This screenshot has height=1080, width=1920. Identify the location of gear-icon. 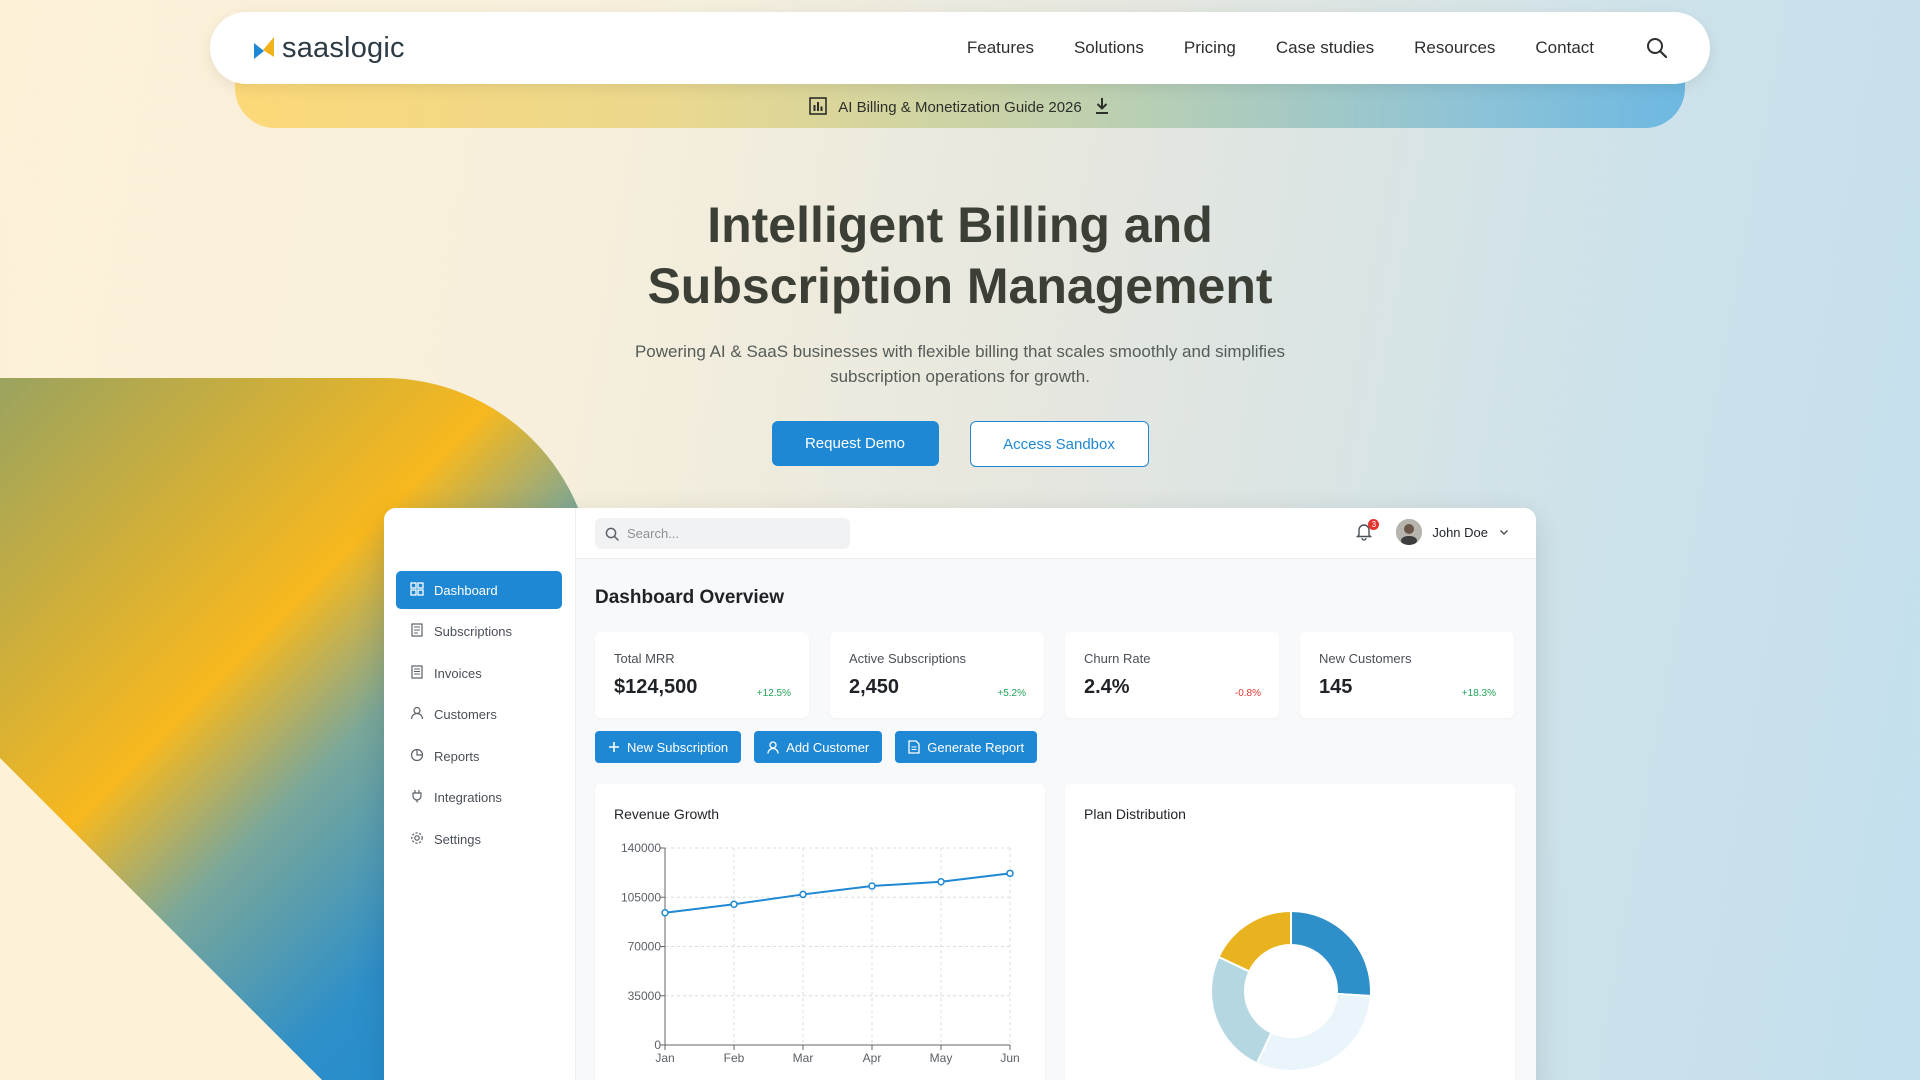
(417, 839).